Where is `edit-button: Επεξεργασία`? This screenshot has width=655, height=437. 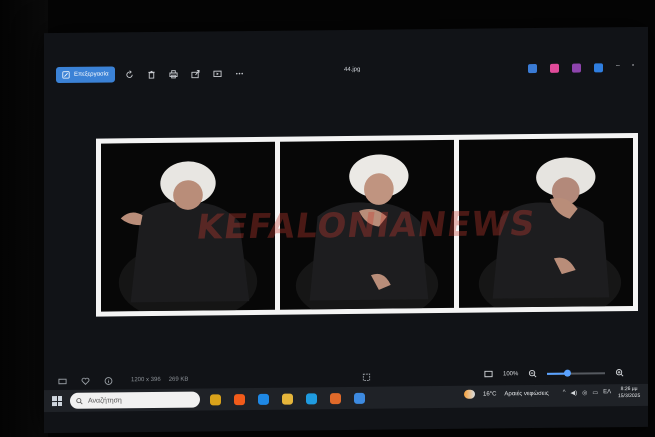 edit-button: Επεξεργασία is located at coordinates (85, 75).